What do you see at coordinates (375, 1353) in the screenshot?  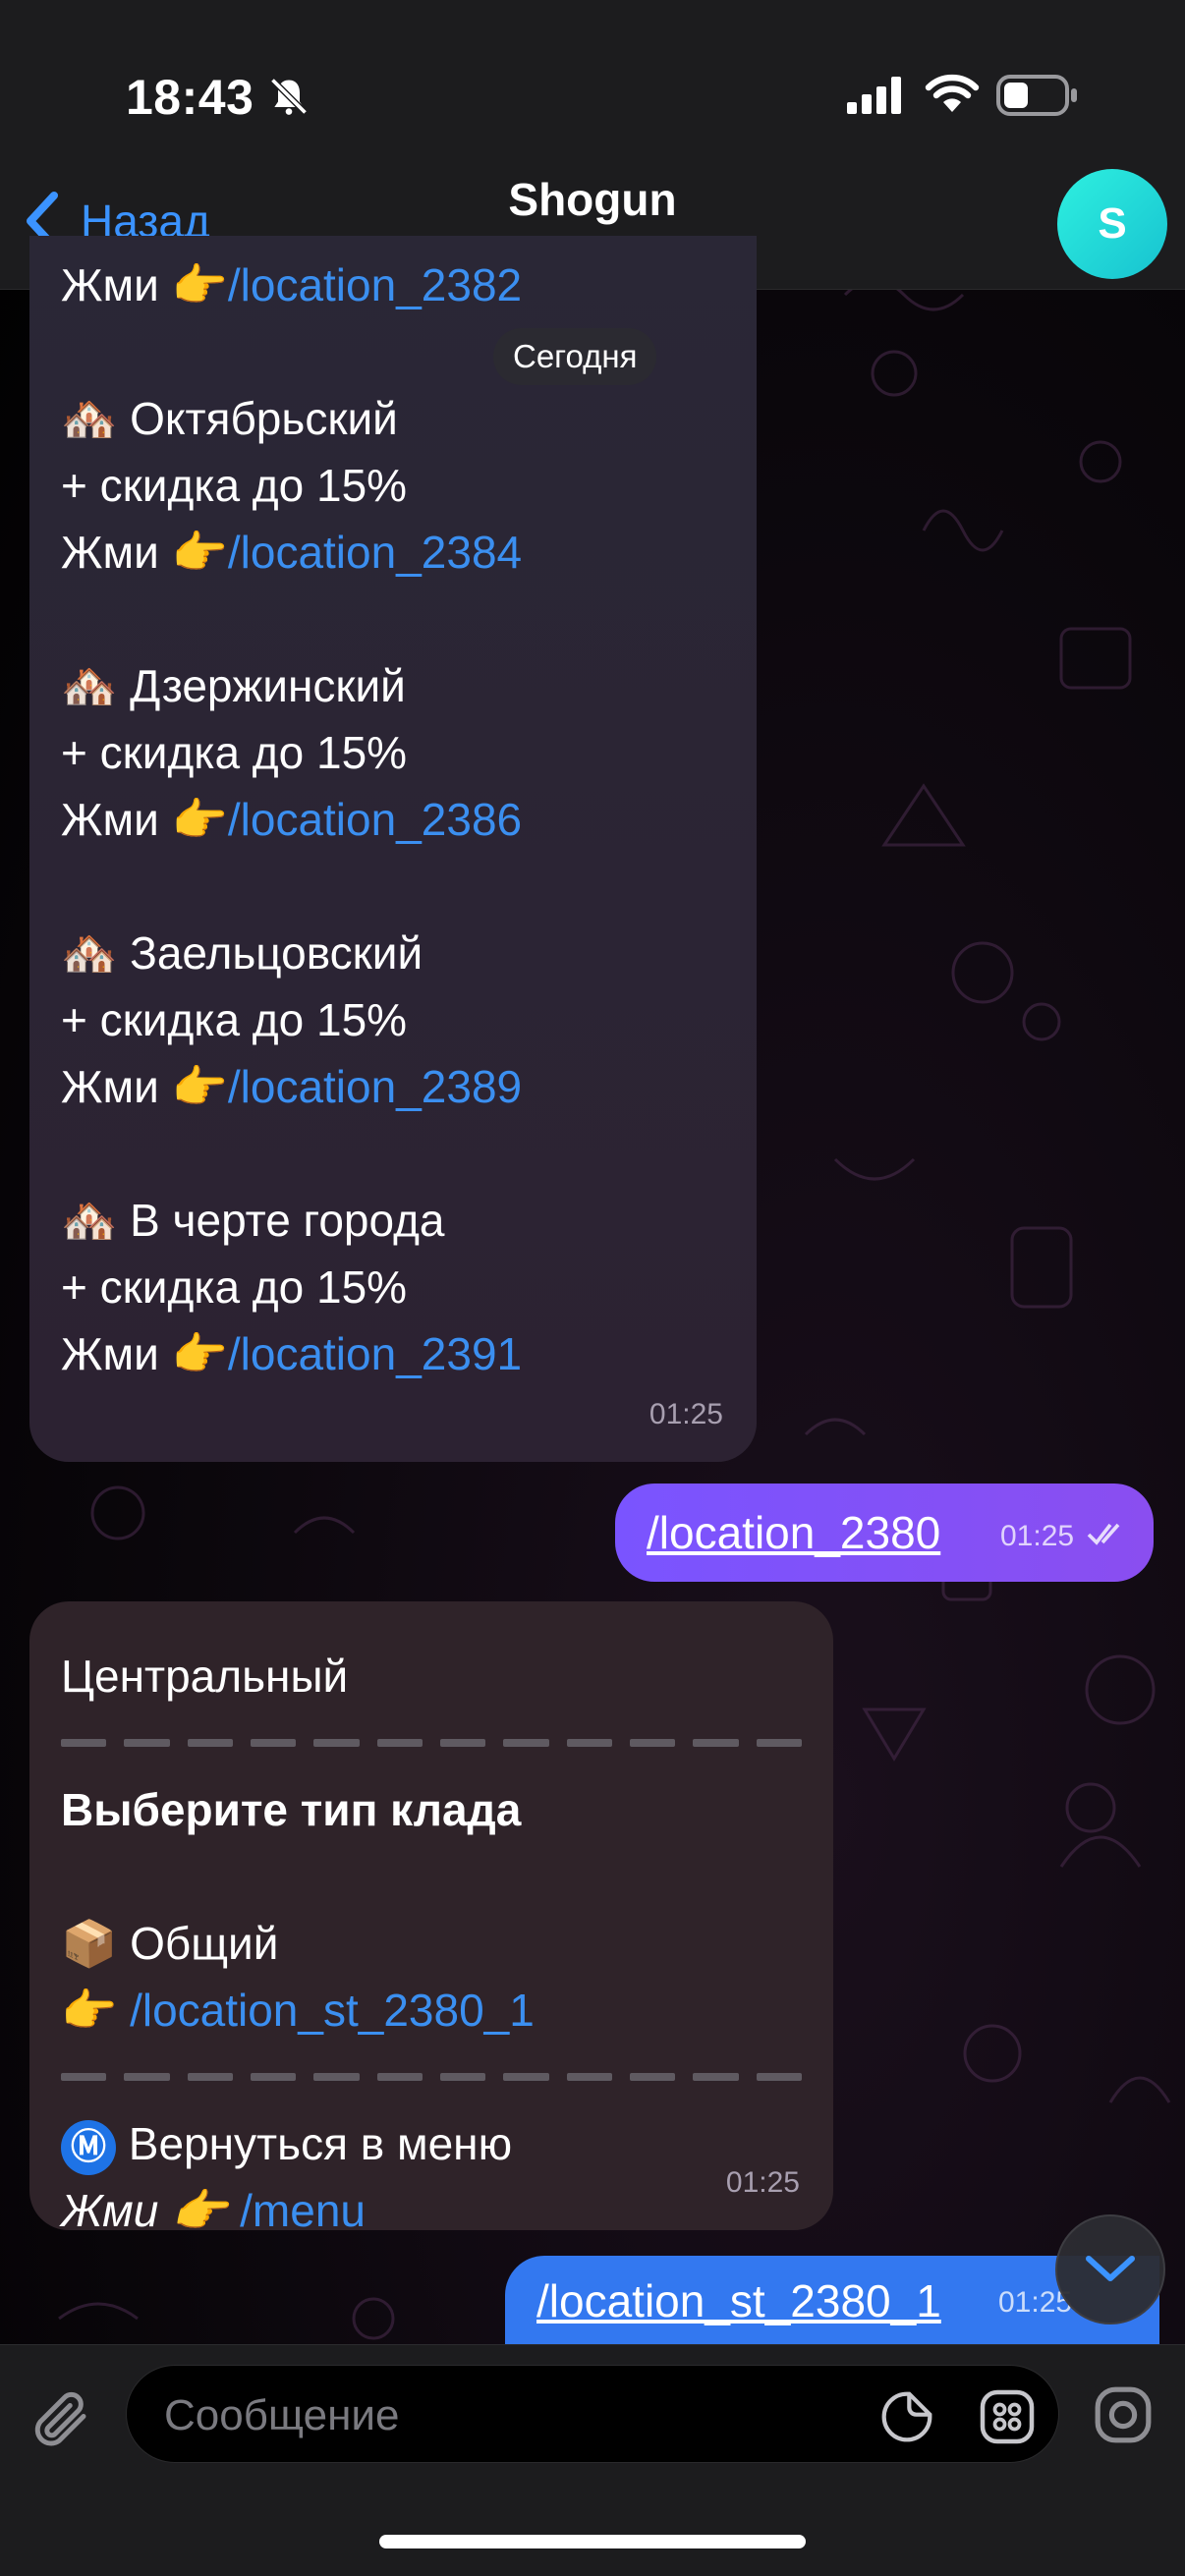 I see `location-link: /location_2391` at bounding box center [375, 1353].